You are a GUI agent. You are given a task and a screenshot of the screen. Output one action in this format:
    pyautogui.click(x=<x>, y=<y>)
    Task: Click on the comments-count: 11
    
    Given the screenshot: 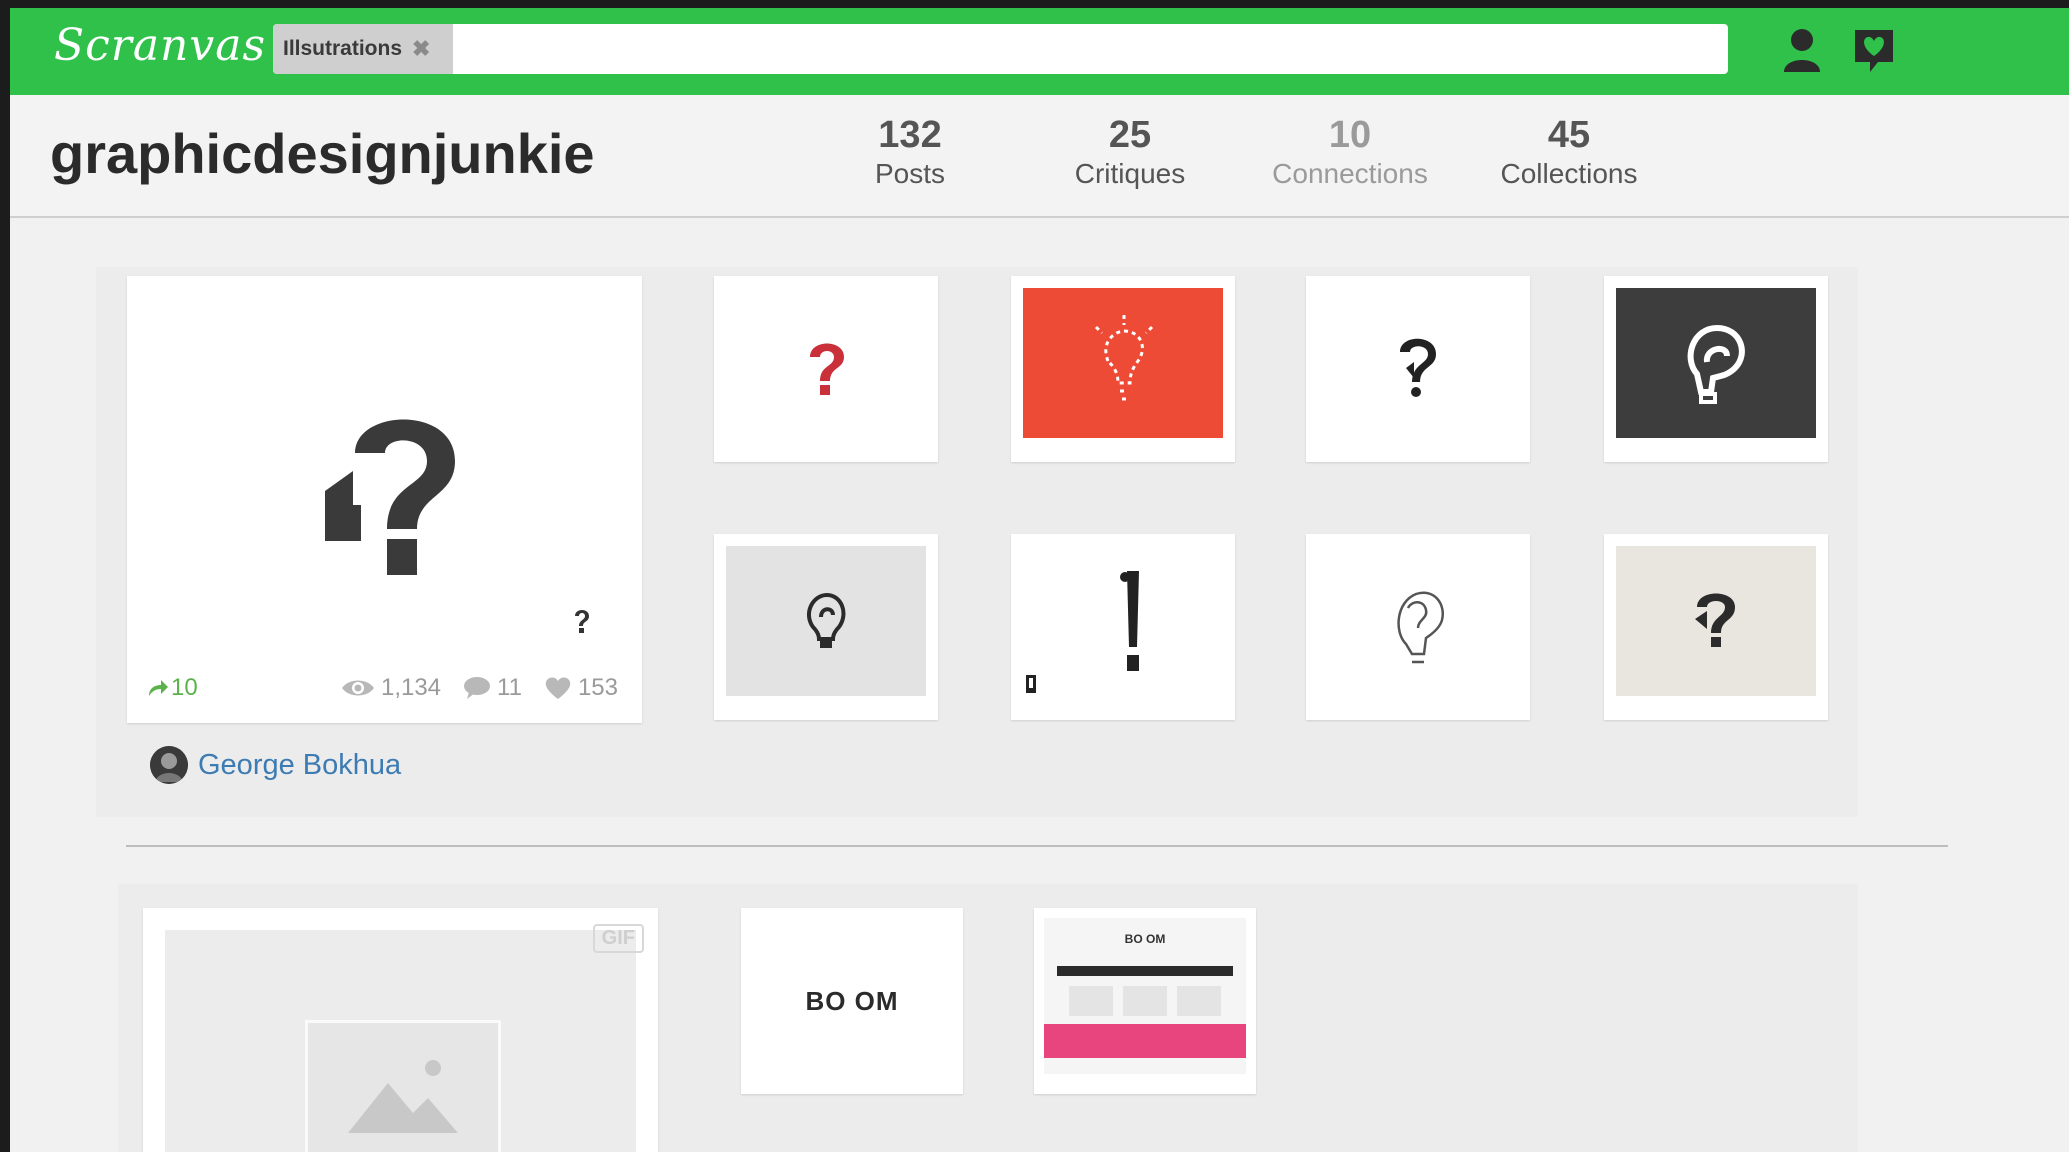 What is the action you would take?
    pyautogui.click(x=492, y=688)
    